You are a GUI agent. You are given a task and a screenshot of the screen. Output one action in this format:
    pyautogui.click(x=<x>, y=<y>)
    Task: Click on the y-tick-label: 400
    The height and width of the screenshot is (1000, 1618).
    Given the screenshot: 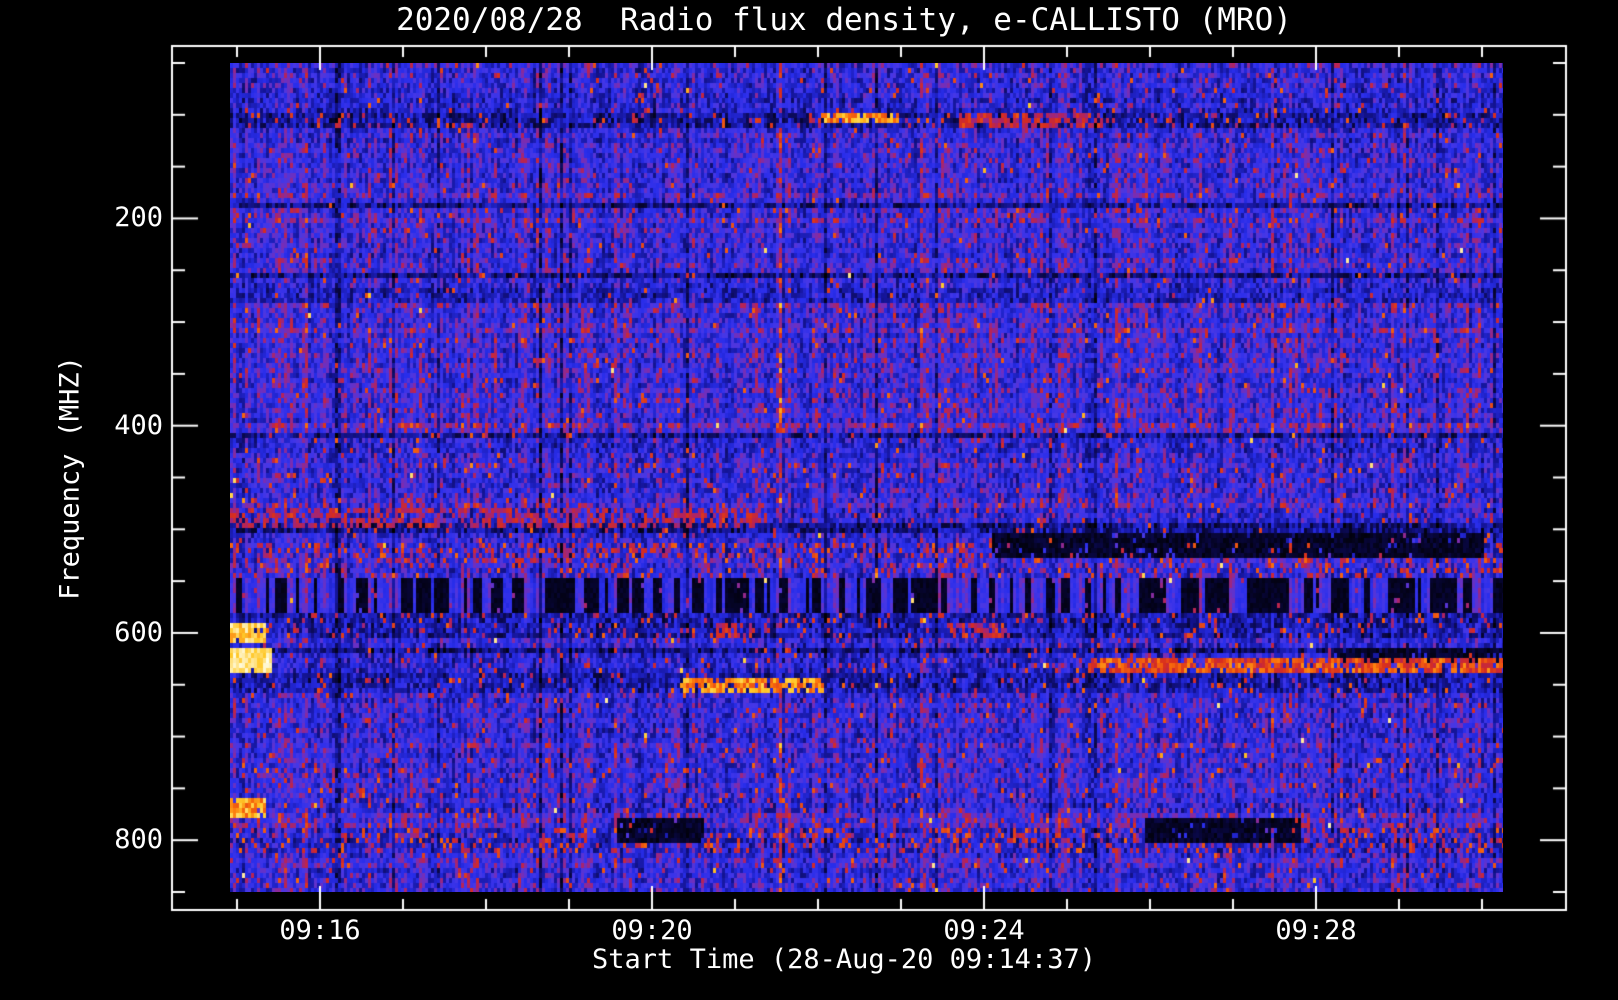 What is the action you would take?
    pyautogui.click(x=138, y=425)
    